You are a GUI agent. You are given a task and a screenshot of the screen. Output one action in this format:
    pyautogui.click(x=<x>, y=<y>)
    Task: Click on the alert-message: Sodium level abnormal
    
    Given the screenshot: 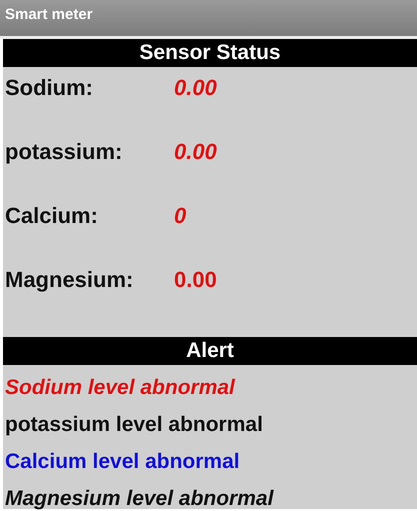 What is the action you would take?
    pyautogui.click(x=120, y=388)
    